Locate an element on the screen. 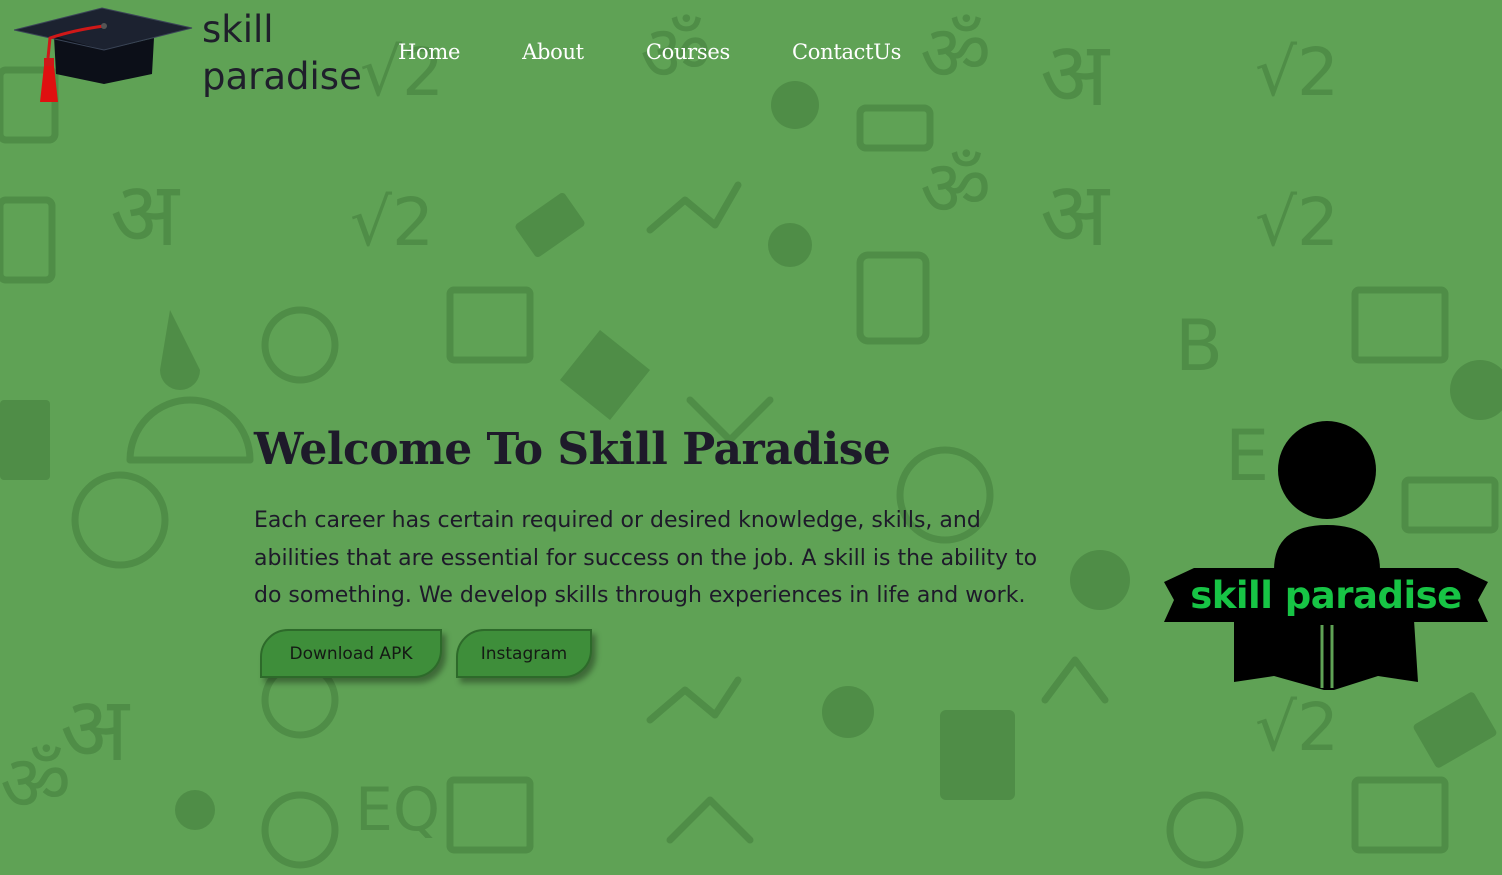 The height and width of the screenshot is (875, 1502). hero-buttons: Download APK Instagram is located at coordinates (426, 653).